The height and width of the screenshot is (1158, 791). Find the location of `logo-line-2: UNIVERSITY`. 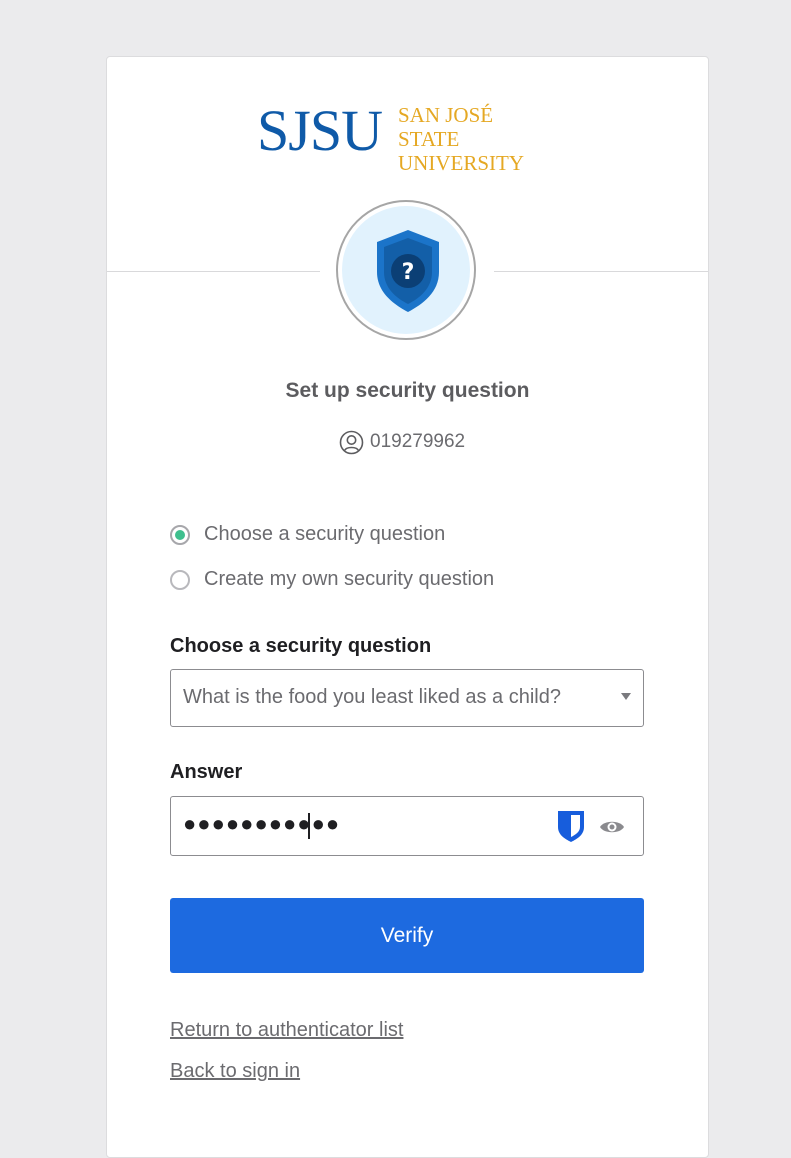

logo-line-2: UNIVERSITY is located at coordinates (461, 163).